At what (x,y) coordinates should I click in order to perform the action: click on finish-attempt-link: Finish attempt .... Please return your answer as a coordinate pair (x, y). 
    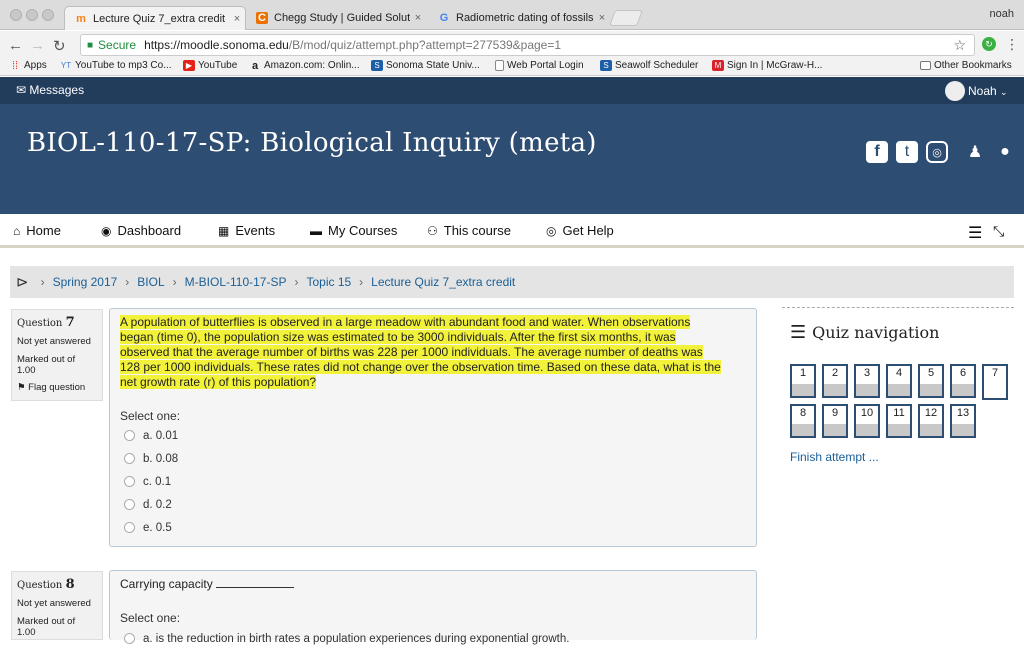
    Looking at the image, I should click on (834, 457).